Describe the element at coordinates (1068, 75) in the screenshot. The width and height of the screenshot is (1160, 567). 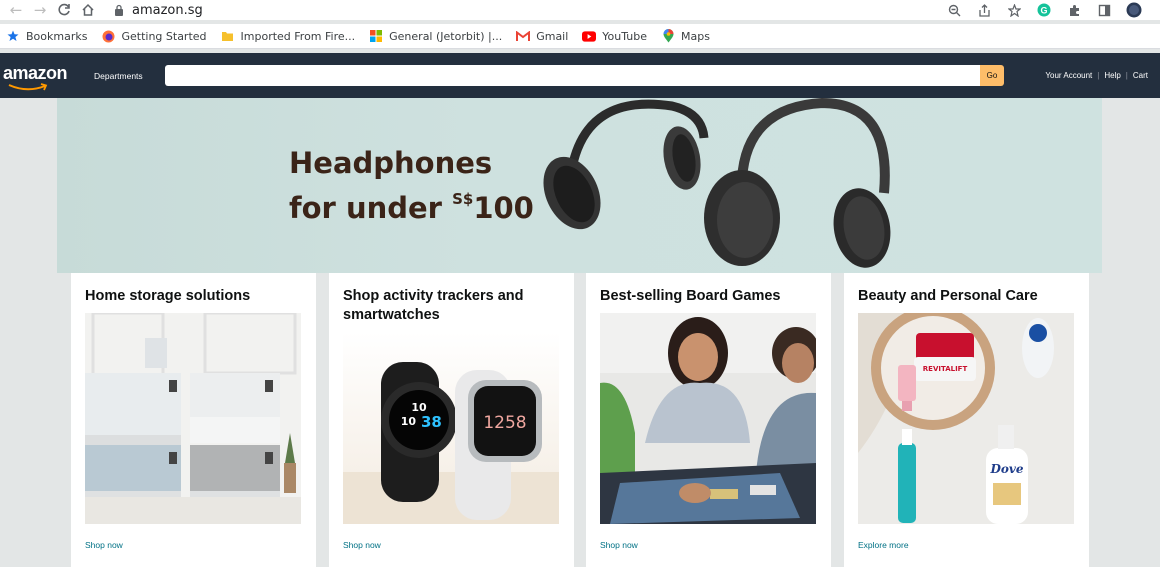
I see `your-account-link: Your Account` at that location.